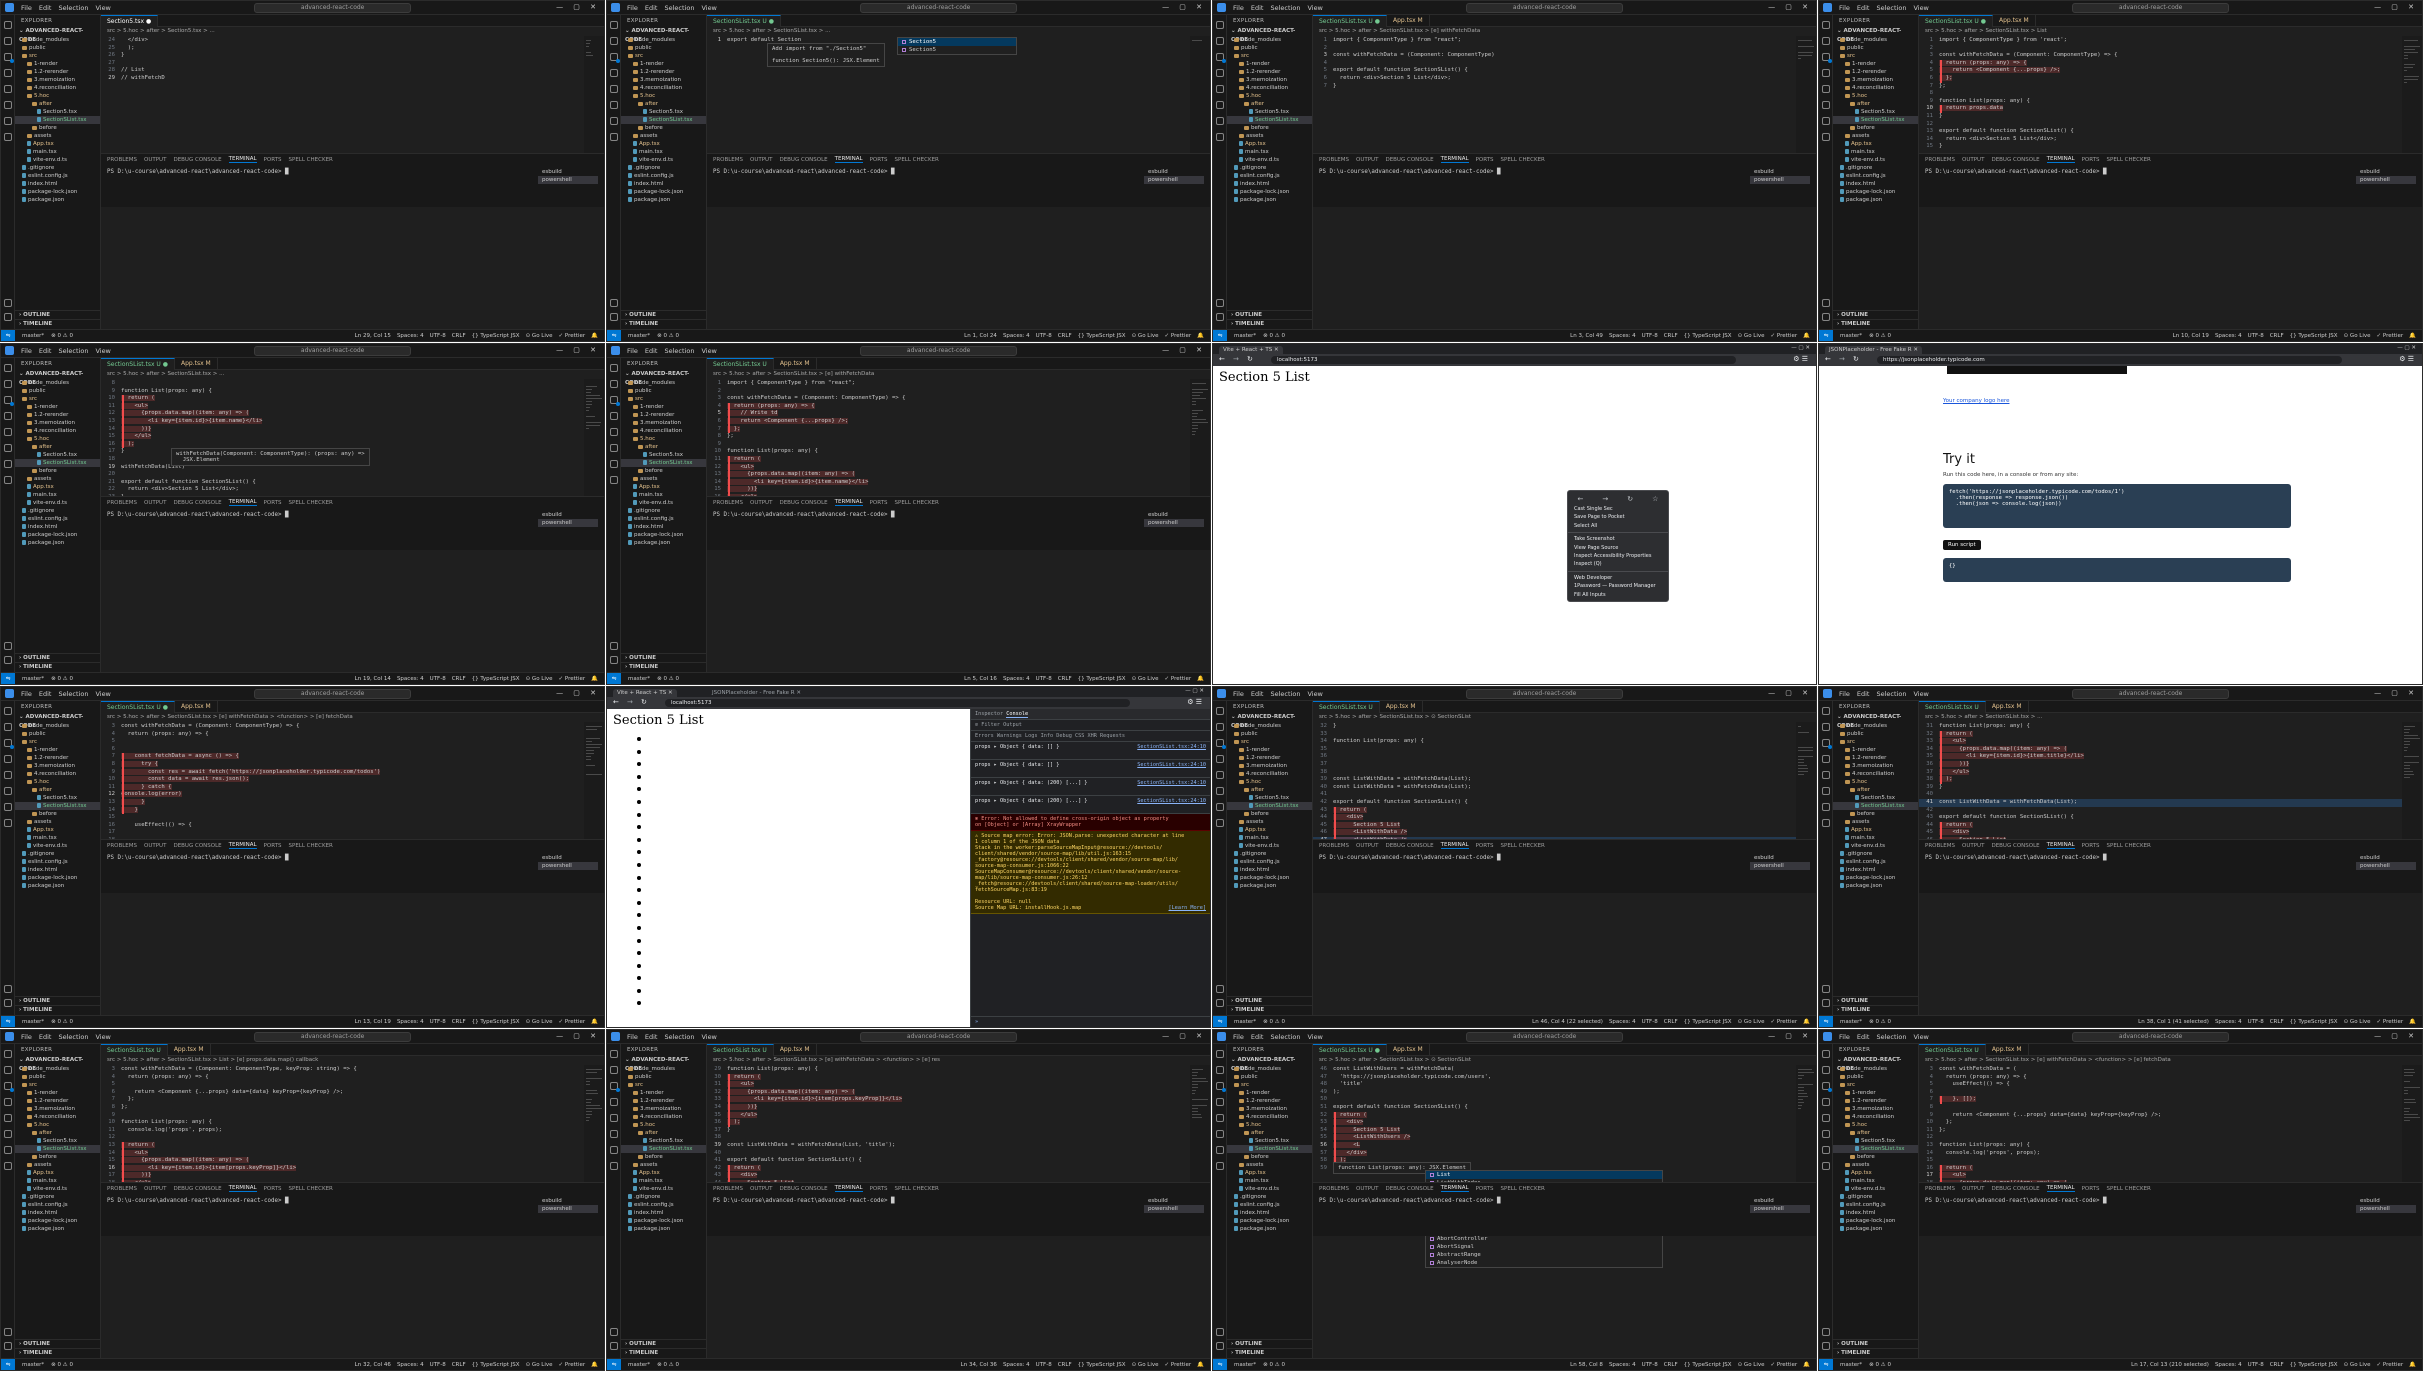 This screenshot has height=1373, width=2425. Describe the element at coordinates (496, 1022) in the screenshot. I see `status-item: {} TypeScript JSX` at that location.